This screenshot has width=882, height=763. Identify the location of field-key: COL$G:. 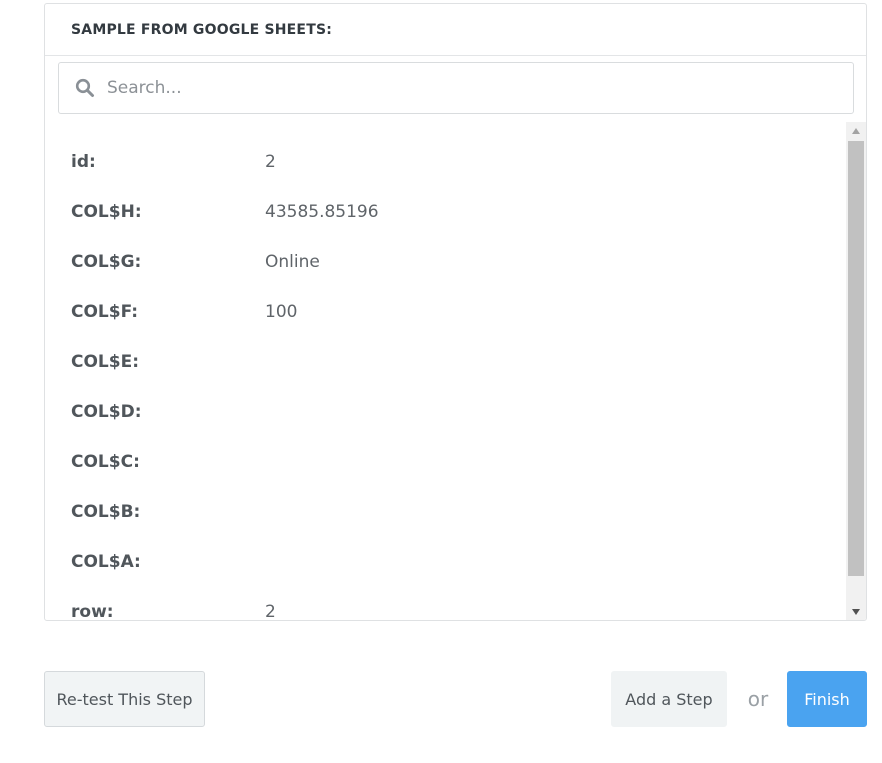
(106, 262).